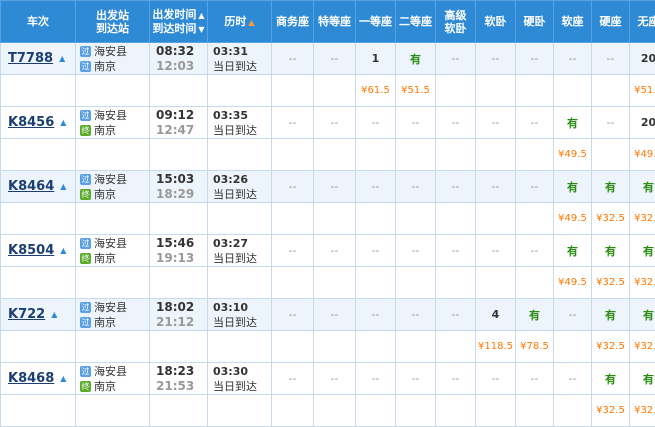  I want to click on seat-second: 有, so click(416, 59).